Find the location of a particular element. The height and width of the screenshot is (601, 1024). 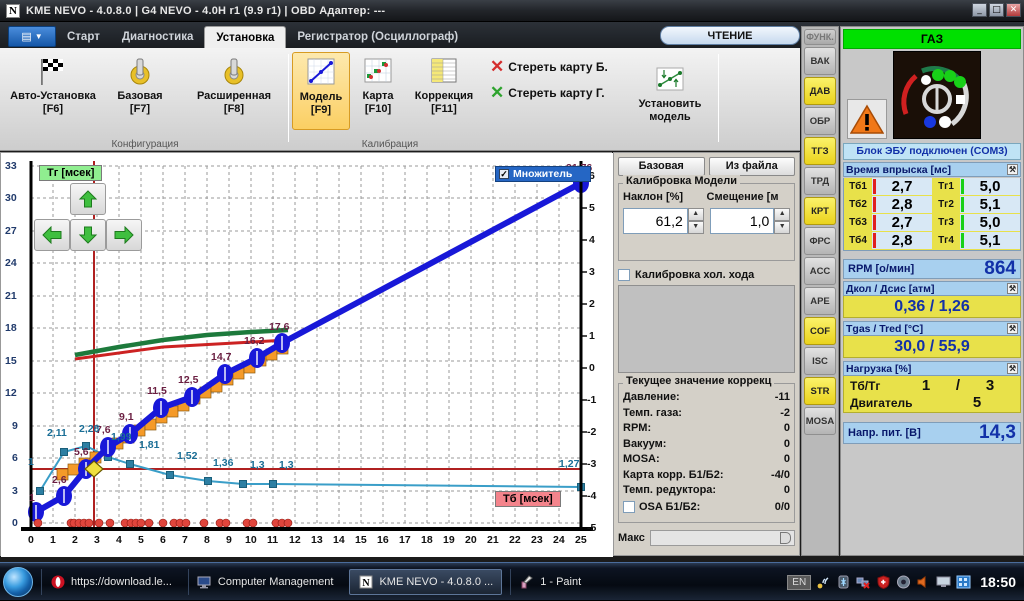

idle-calibration-checkbox: Калибровка хол. хода is located at coordinates (706, 275).